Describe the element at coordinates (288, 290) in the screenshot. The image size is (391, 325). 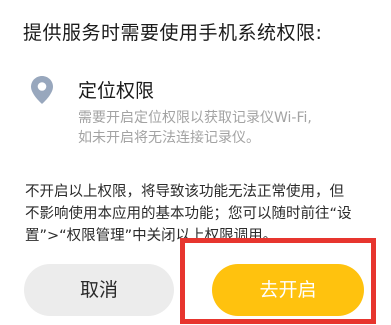
I see `enable-permission-button: 去开启` at that location.